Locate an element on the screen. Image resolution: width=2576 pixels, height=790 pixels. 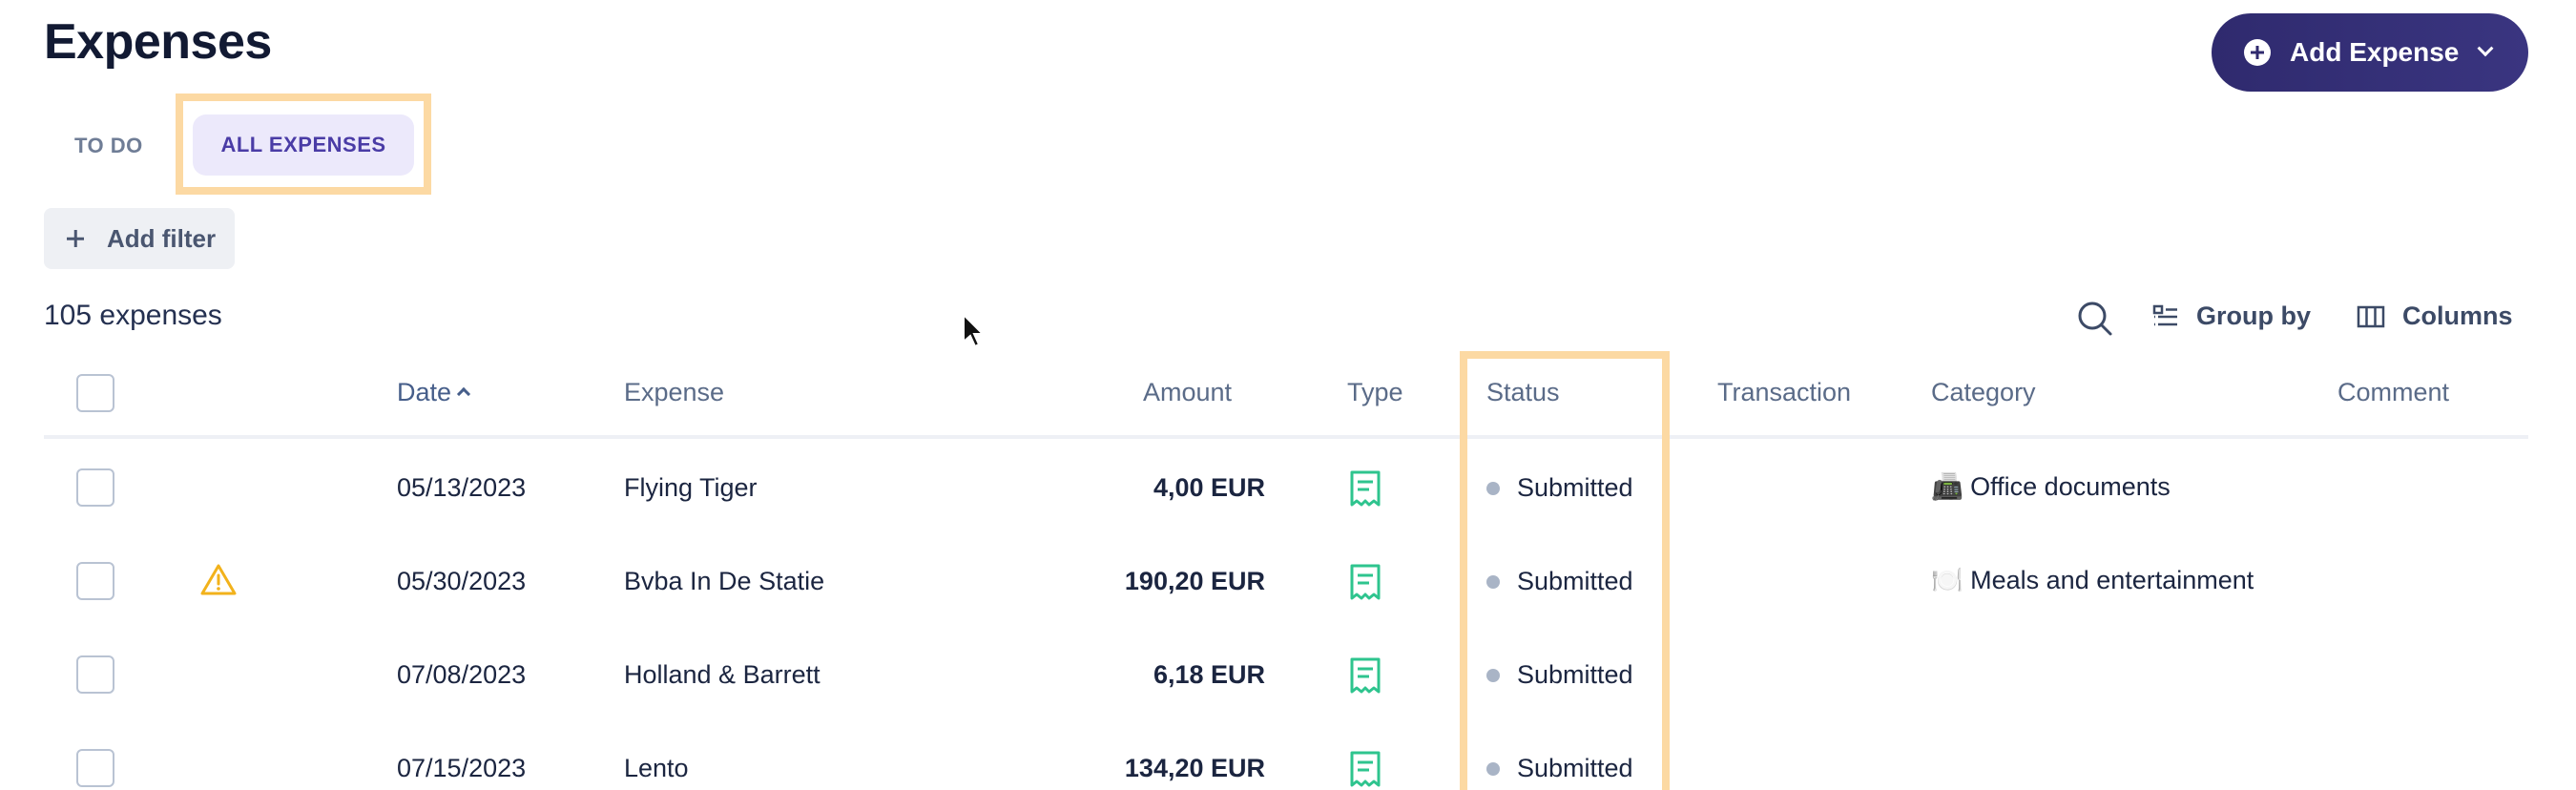
group-by-button: Group by is located at coordinates (2231, 316).